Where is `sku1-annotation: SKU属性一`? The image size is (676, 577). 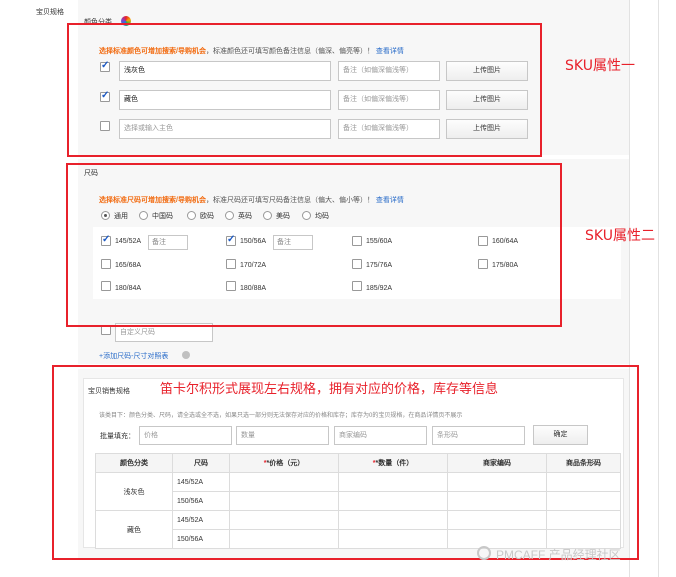 sku1-annotation: SKU属性一 is located at coordinates (600, 66).